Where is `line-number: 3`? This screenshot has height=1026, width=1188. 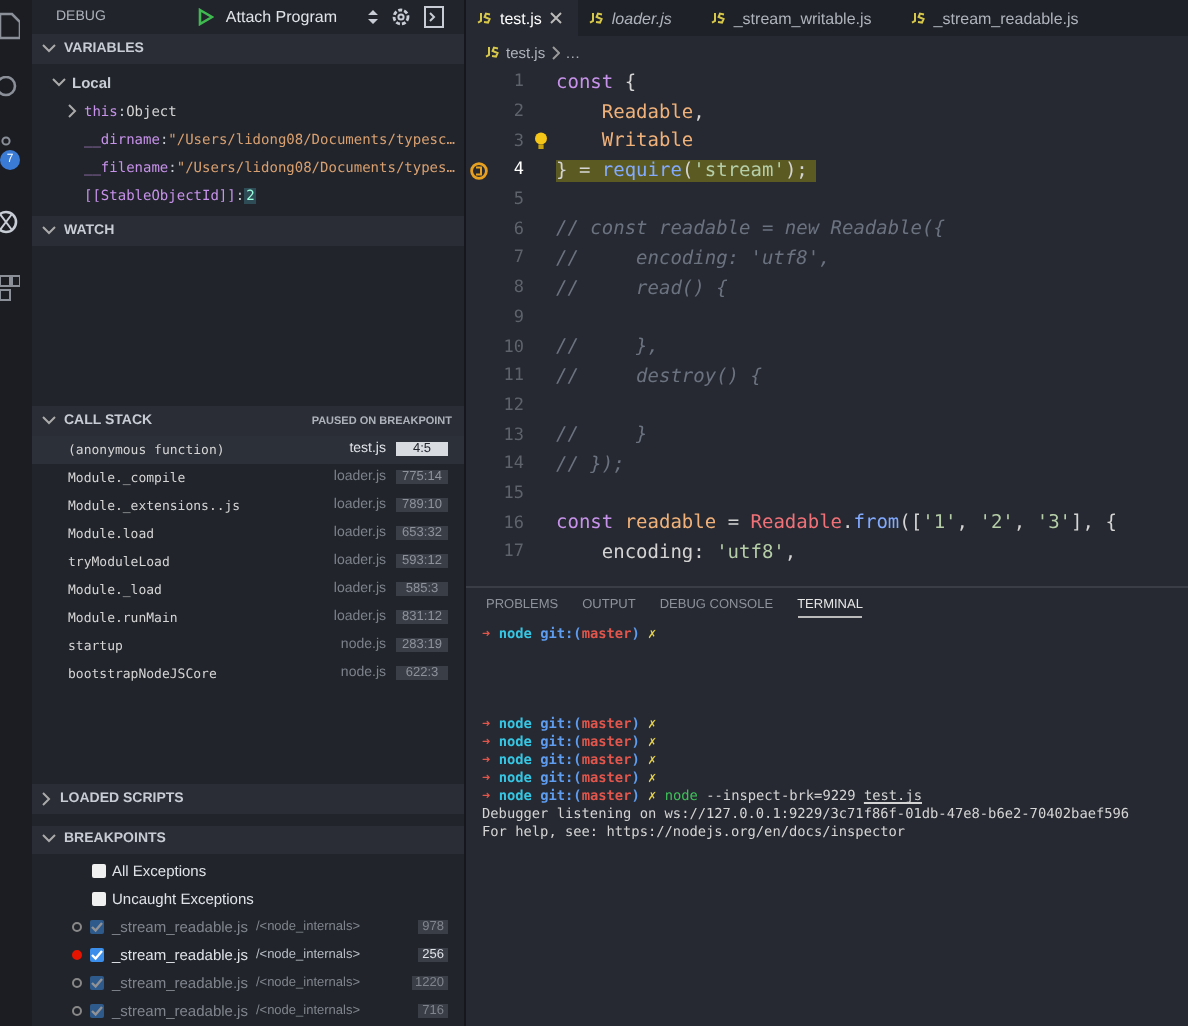 line-number: 3 is located at coordinates (517, 141).